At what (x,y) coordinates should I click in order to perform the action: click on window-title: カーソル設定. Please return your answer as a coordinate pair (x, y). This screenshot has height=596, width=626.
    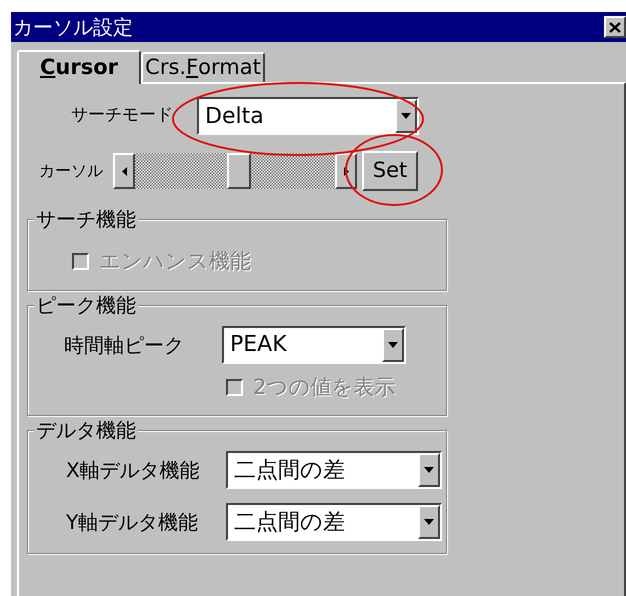
    Looking at the image, I should click on (73, 27).